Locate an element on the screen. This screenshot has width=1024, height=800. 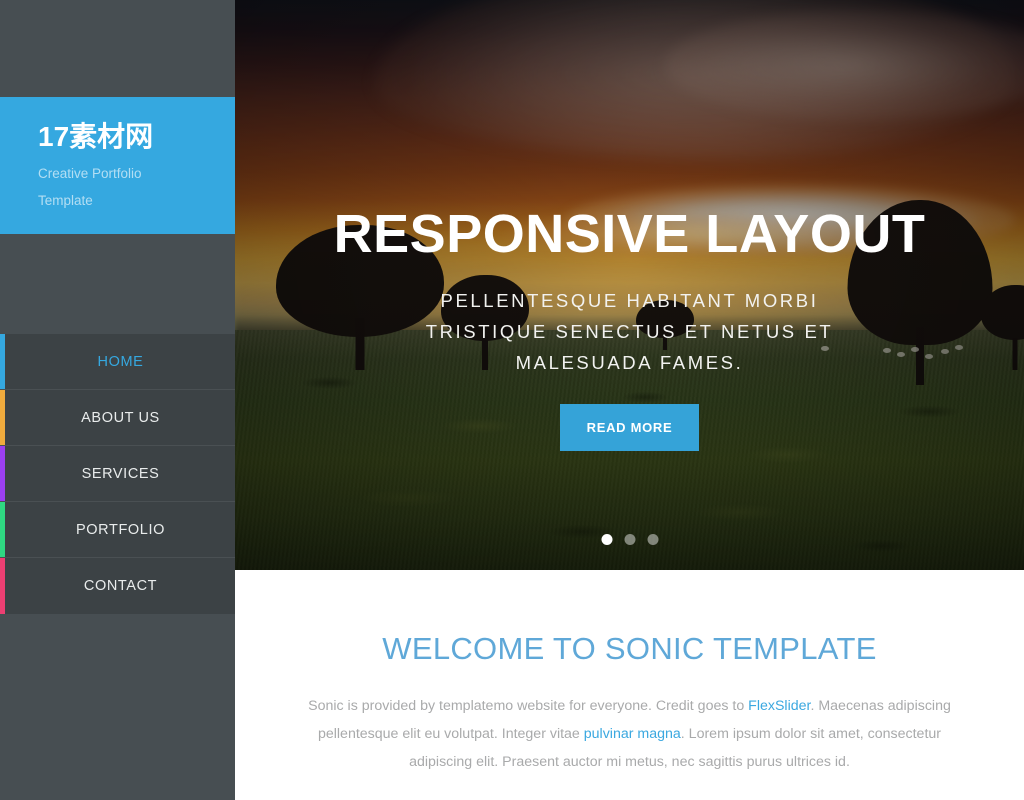
accent-bar-home is located at coordinates (2, 361).